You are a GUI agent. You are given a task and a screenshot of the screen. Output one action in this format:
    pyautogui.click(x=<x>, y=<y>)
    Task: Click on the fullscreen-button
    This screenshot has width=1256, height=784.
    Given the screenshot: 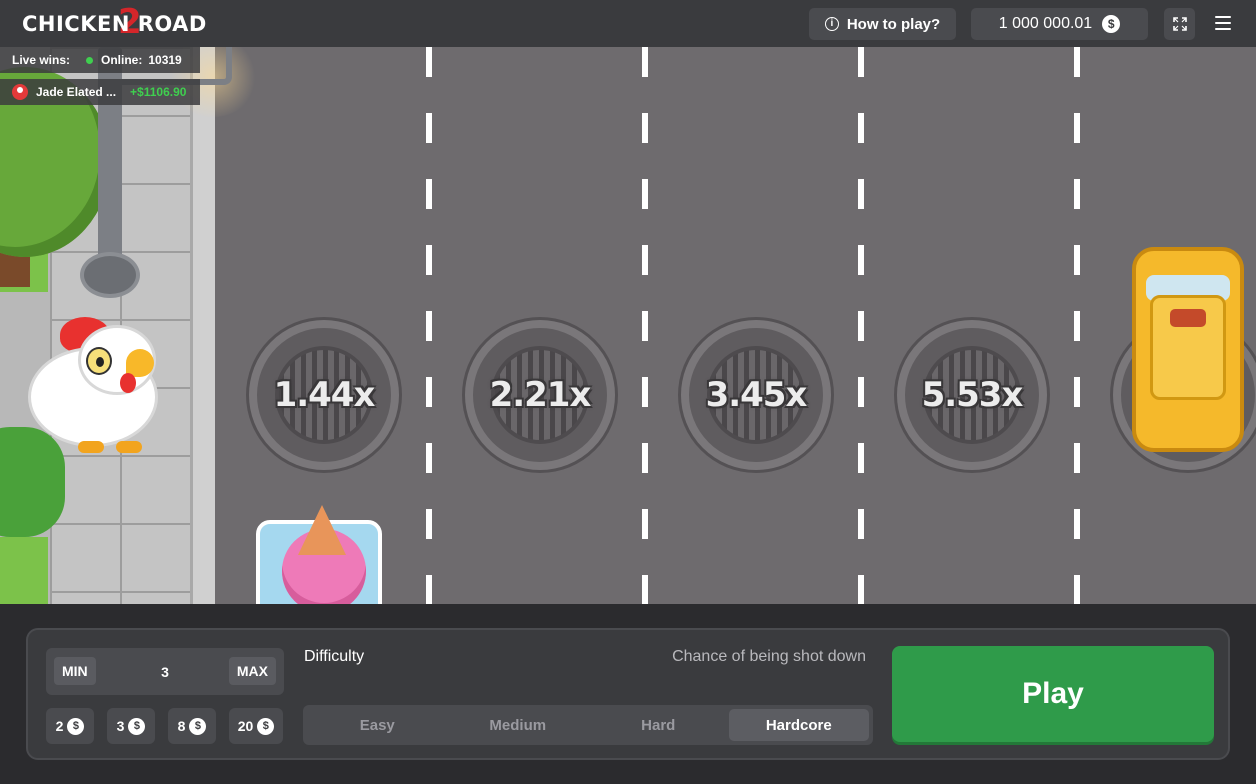 What is the action you would take?
    pyautogui.click(x=1179, y=24)
    